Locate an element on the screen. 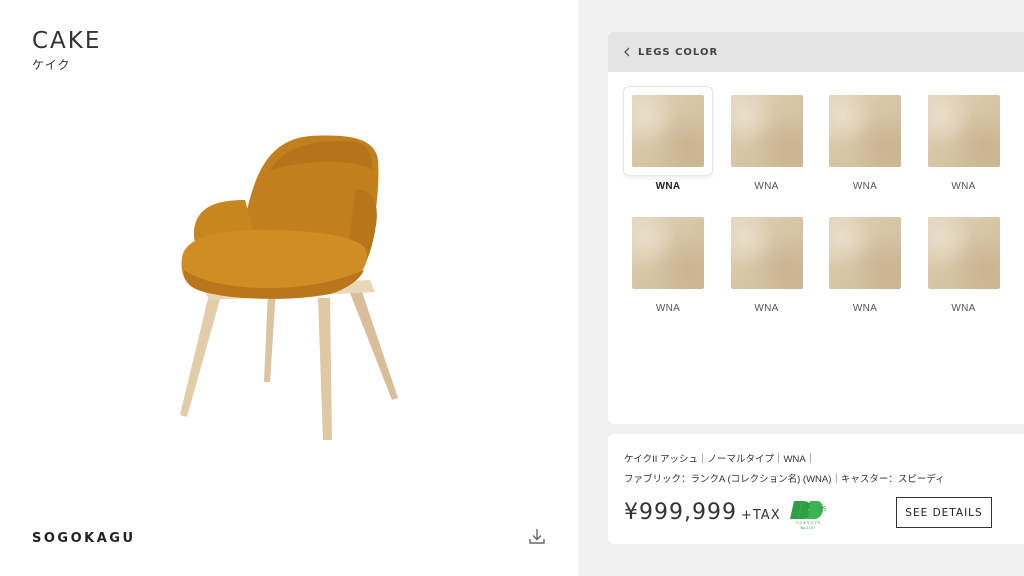 The width and height of the screenshot is (1024, 576). download-icon is located at coordinates (537, 536).